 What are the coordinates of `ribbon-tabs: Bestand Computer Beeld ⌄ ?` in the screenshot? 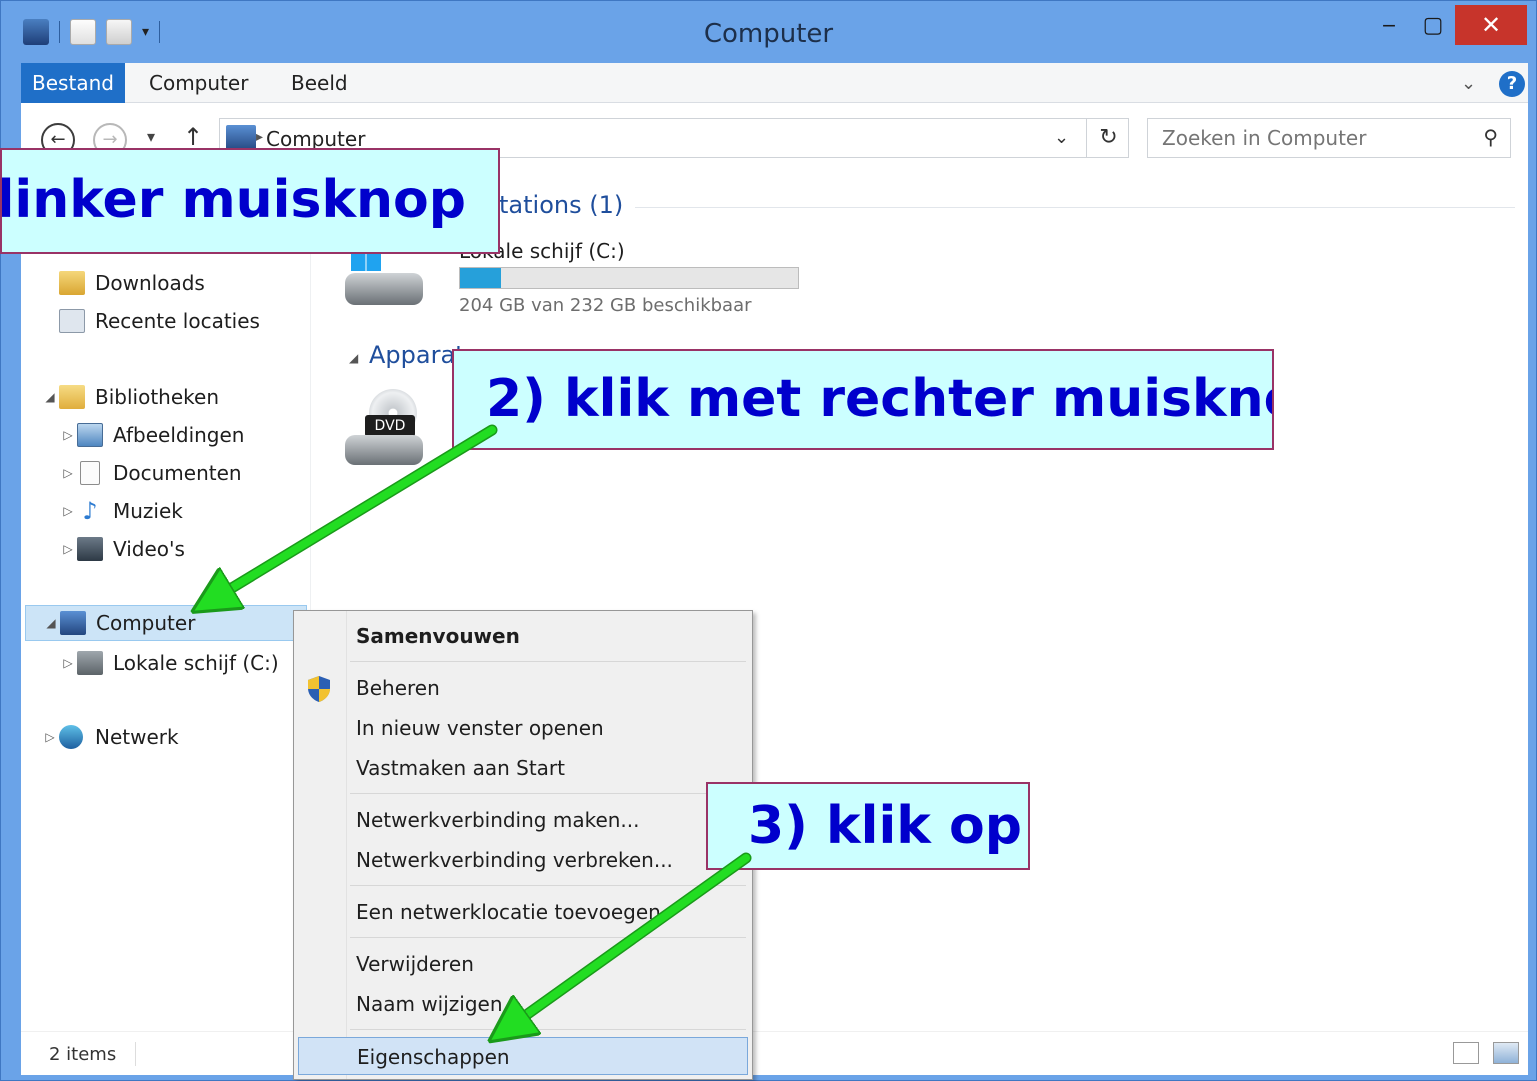 It's located at (774, 83).